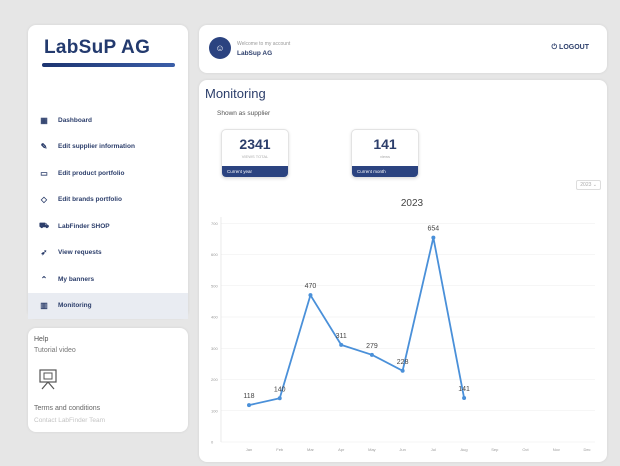 The width and height of the screenshot is (620, 466). What do you see at coordinates (214, 285) in the screenshot?
I see `y-tick-label: 500` at bounding box center [214, 285].